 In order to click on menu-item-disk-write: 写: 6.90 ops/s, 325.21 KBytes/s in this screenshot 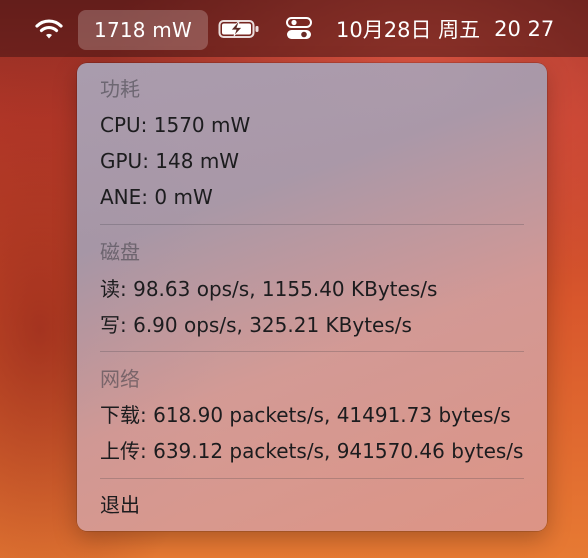, I will do `click(256, 325)`.